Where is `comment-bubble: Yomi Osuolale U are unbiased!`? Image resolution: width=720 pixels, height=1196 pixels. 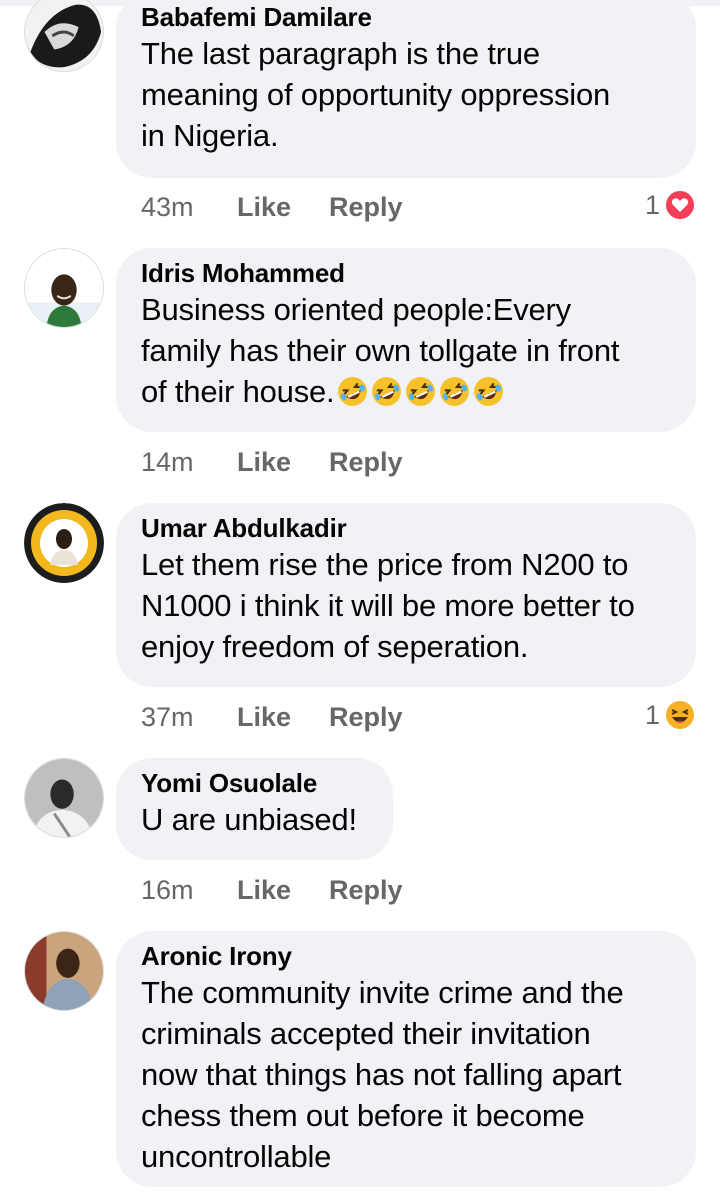 comment-bubble: Yomi Osuolale U are unbiased! is located at coordinates (254, 809).